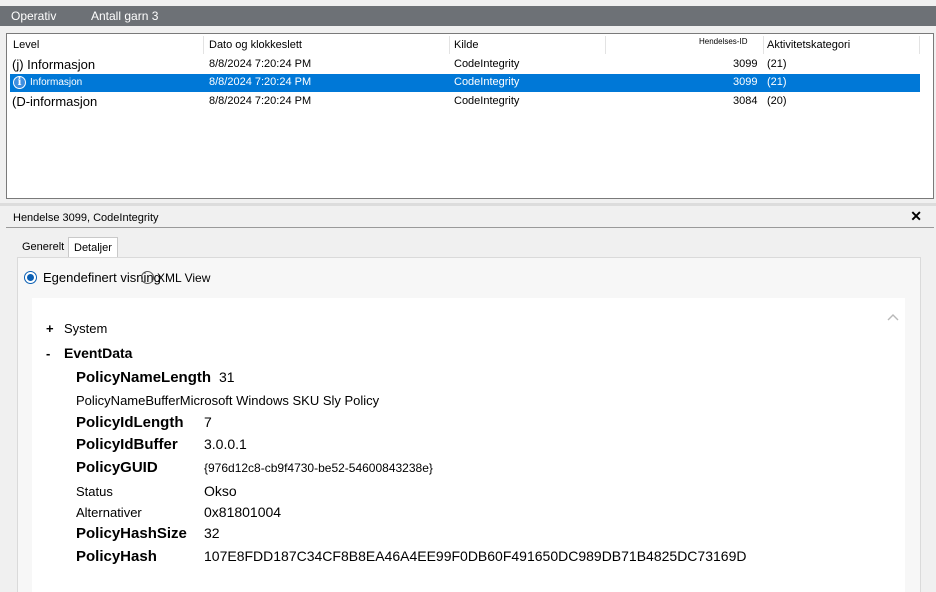  I want to click on scroll-up-icon, so click(893, 317).